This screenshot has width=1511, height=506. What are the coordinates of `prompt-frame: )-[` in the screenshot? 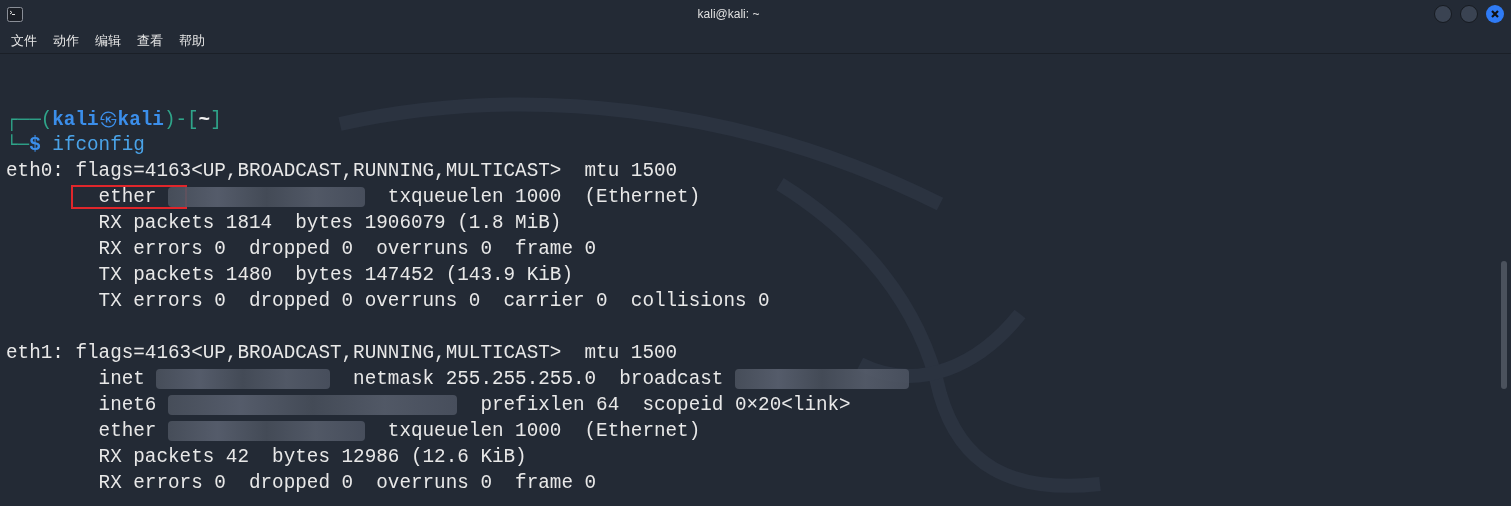 It's located at (181, 120).